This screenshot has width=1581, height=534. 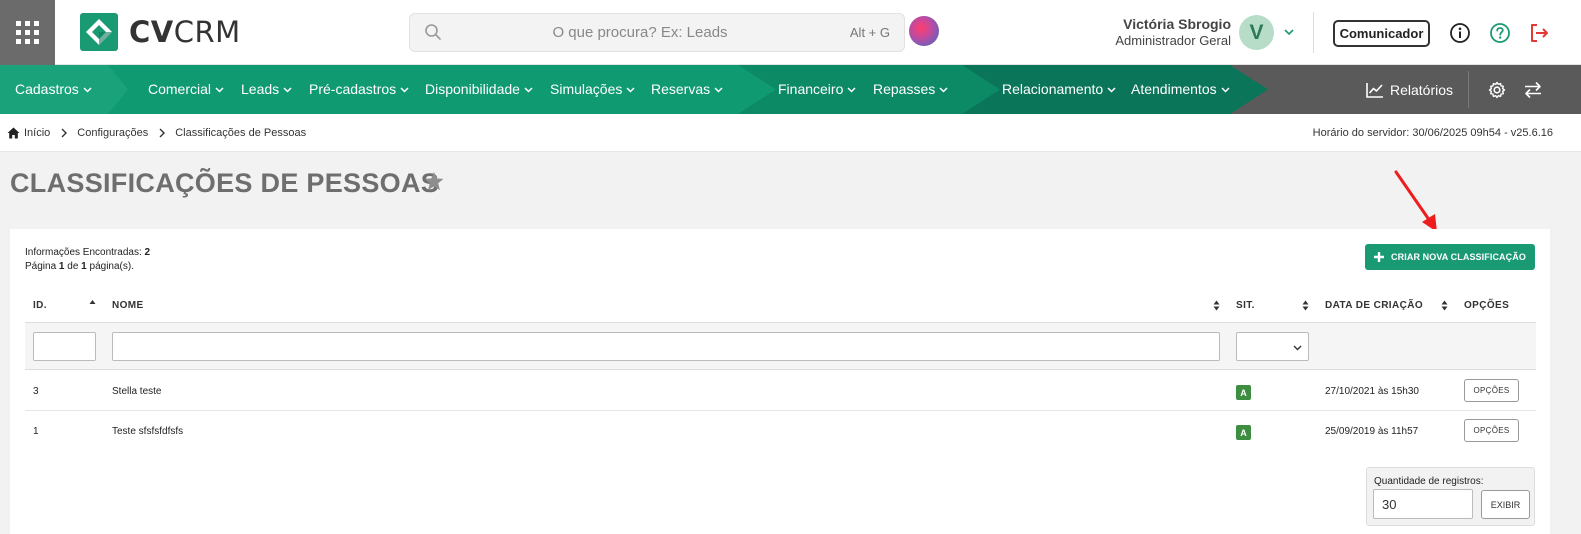 What do you see at coordinates (817, 89) in the screenshot?
I see `nav-financeiro: Financeiro` at bounding box center [817, 89].